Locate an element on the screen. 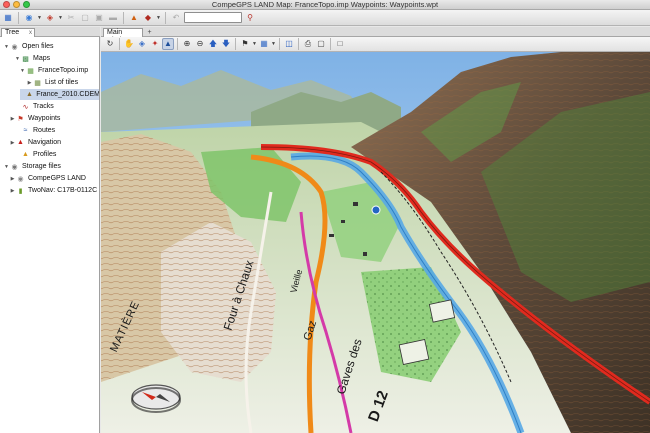 The image size is (650, 433). tiles-icon: ▦ is located at coordinates (37, 83).